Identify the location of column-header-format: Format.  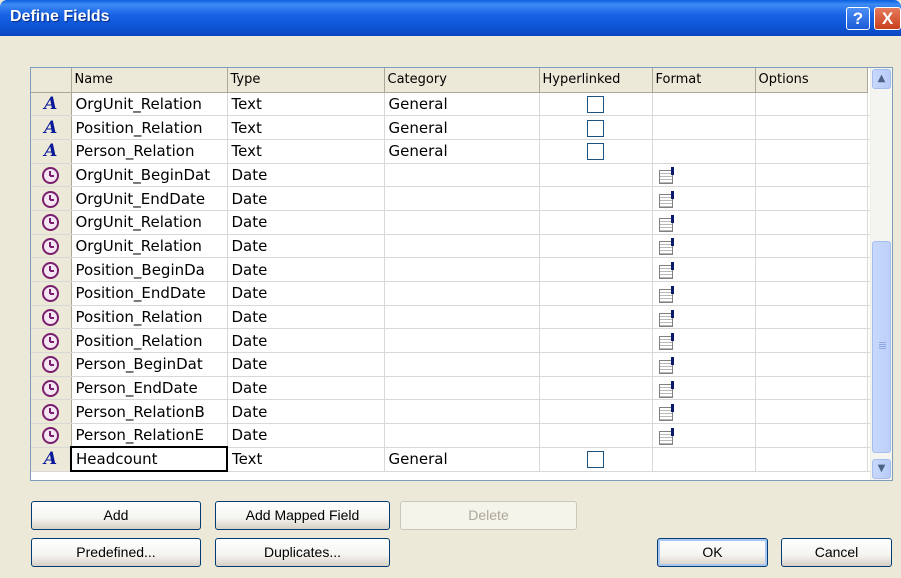
(704, 80).